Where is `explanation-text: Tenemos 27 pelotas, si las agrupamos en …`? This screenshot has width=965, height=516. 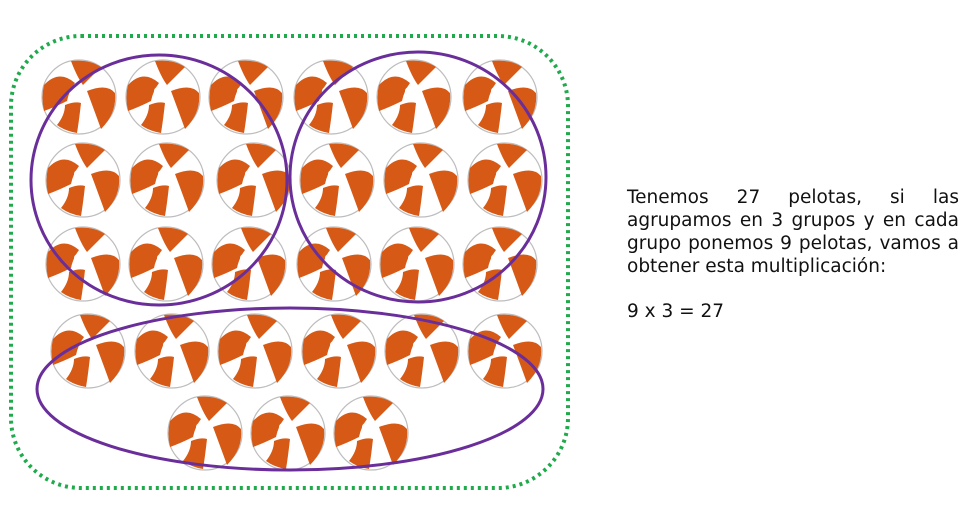 explanation-text: Tenemos 27 pelotas, si las agrupamos en … is located at coordinates (793, 232).